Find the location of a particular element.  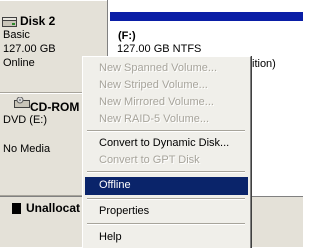

volume-header-bar is located at coordinates (206, 16).